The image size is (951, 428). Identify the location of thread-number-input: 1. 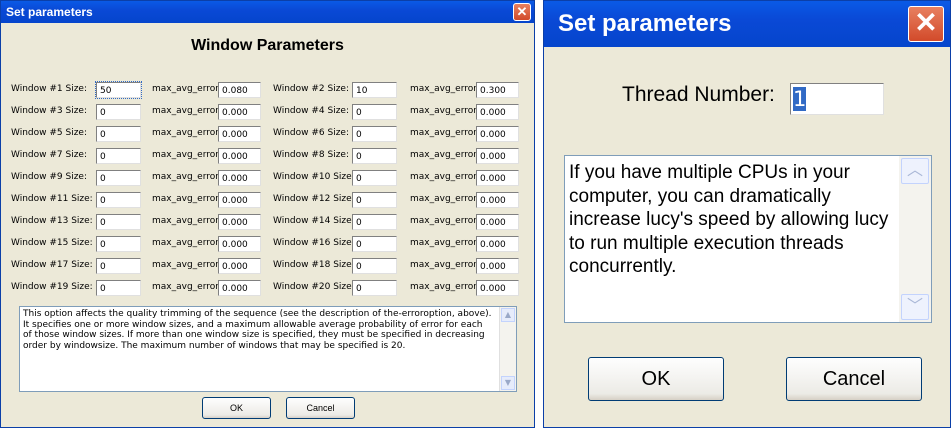
(837, 99).